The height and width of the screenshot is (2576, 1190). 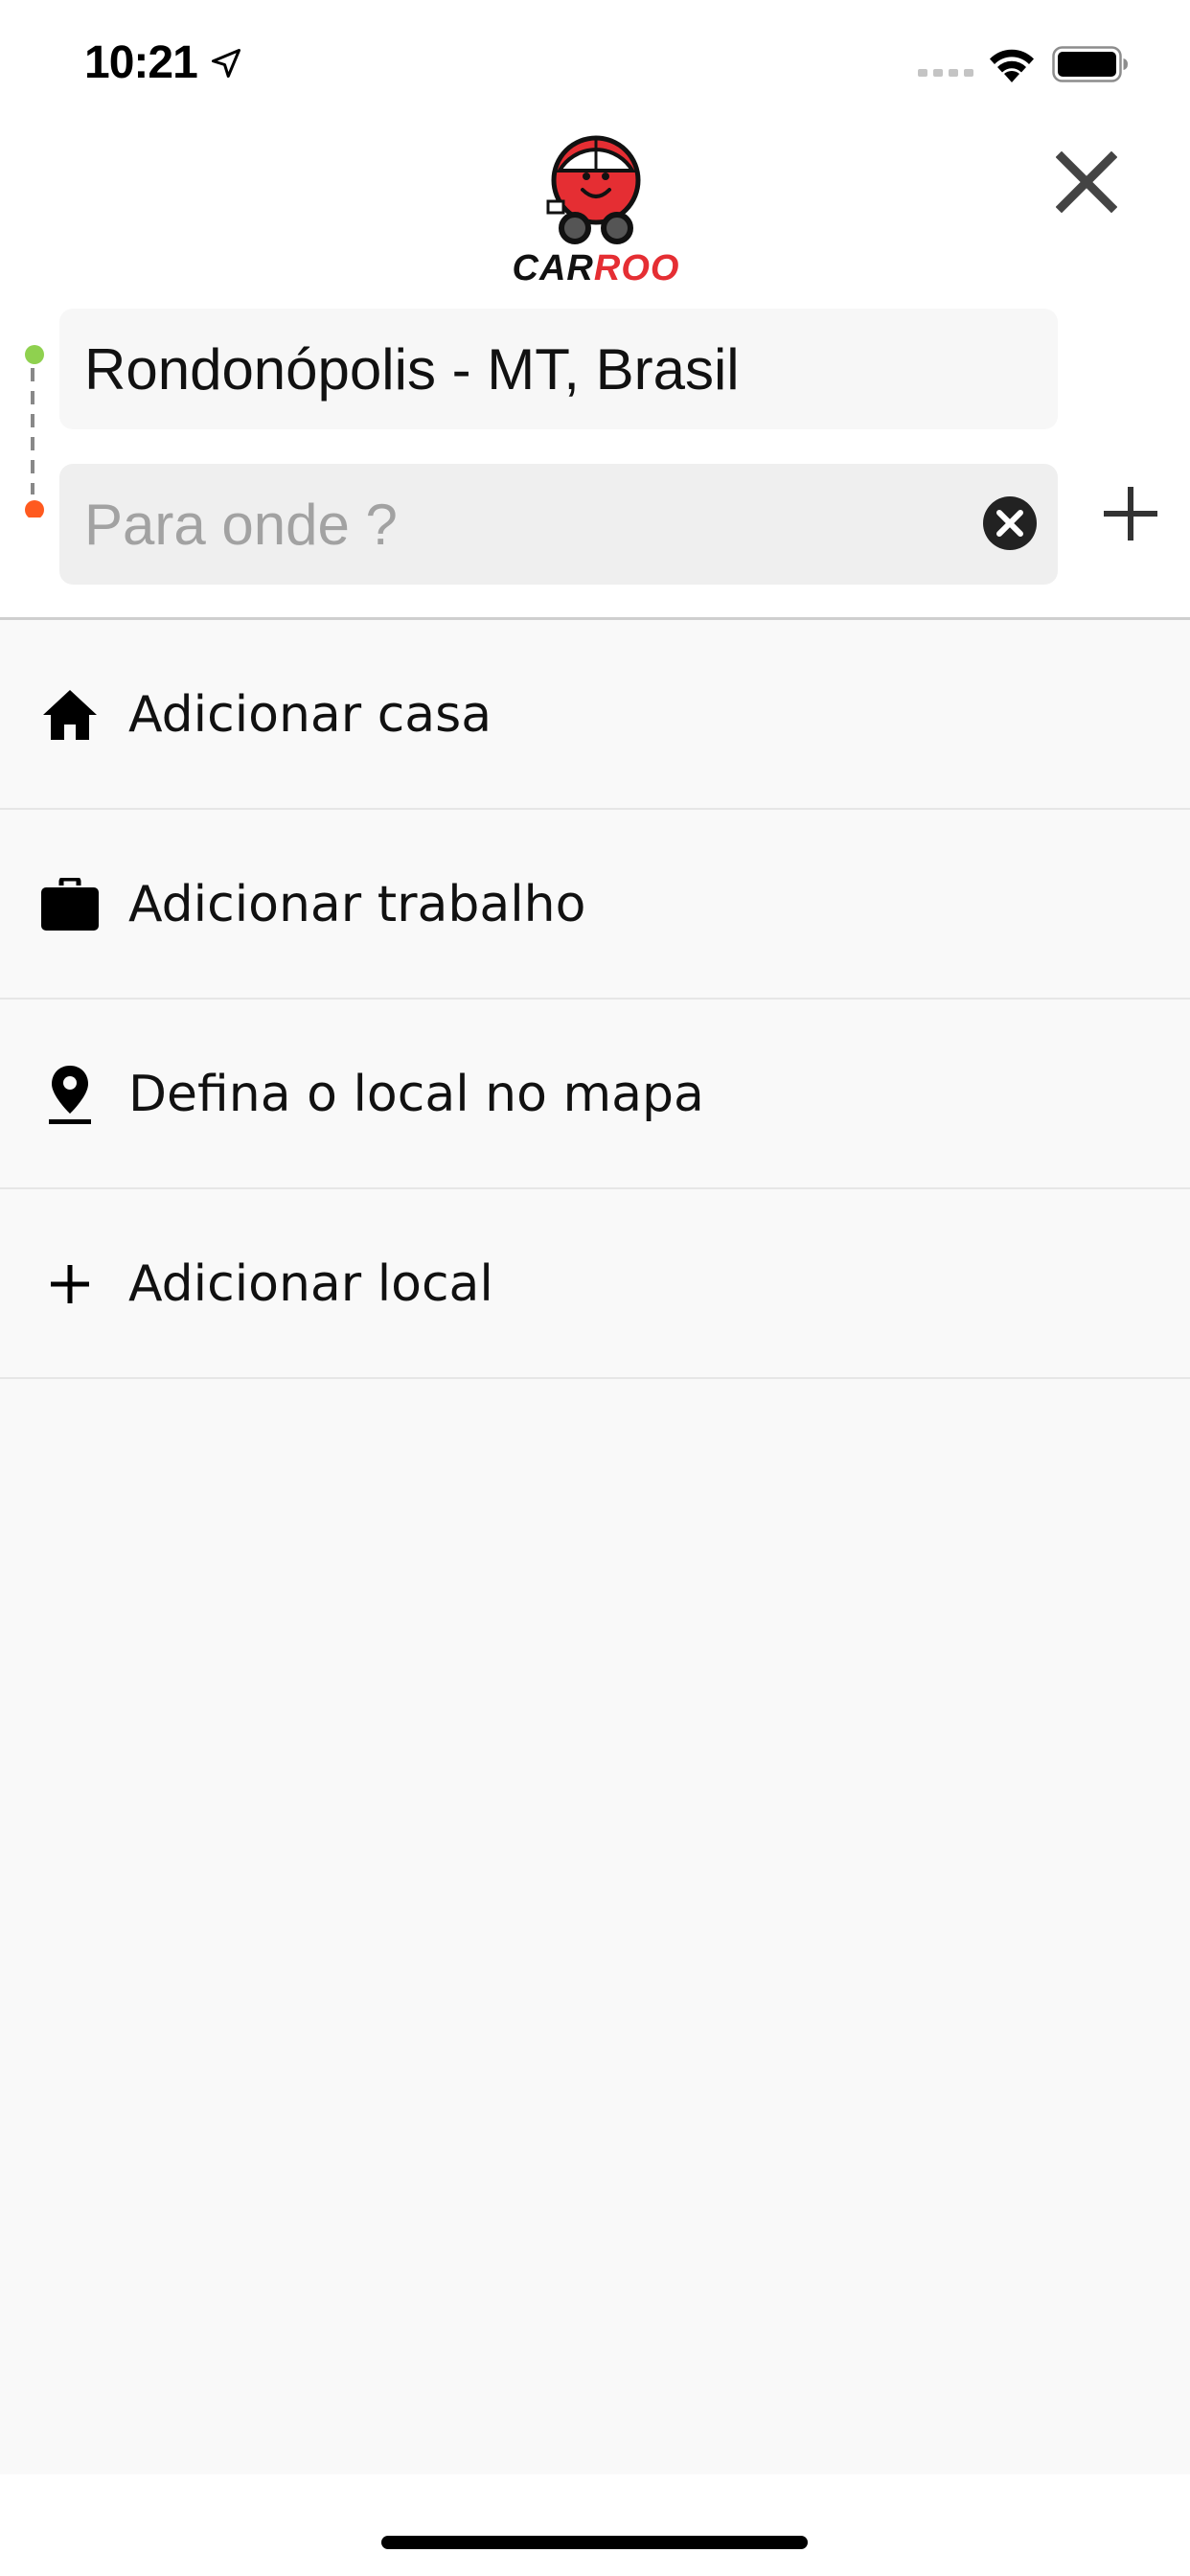 I want to click on status-bar: 10:21, so click(x=595, y=63).